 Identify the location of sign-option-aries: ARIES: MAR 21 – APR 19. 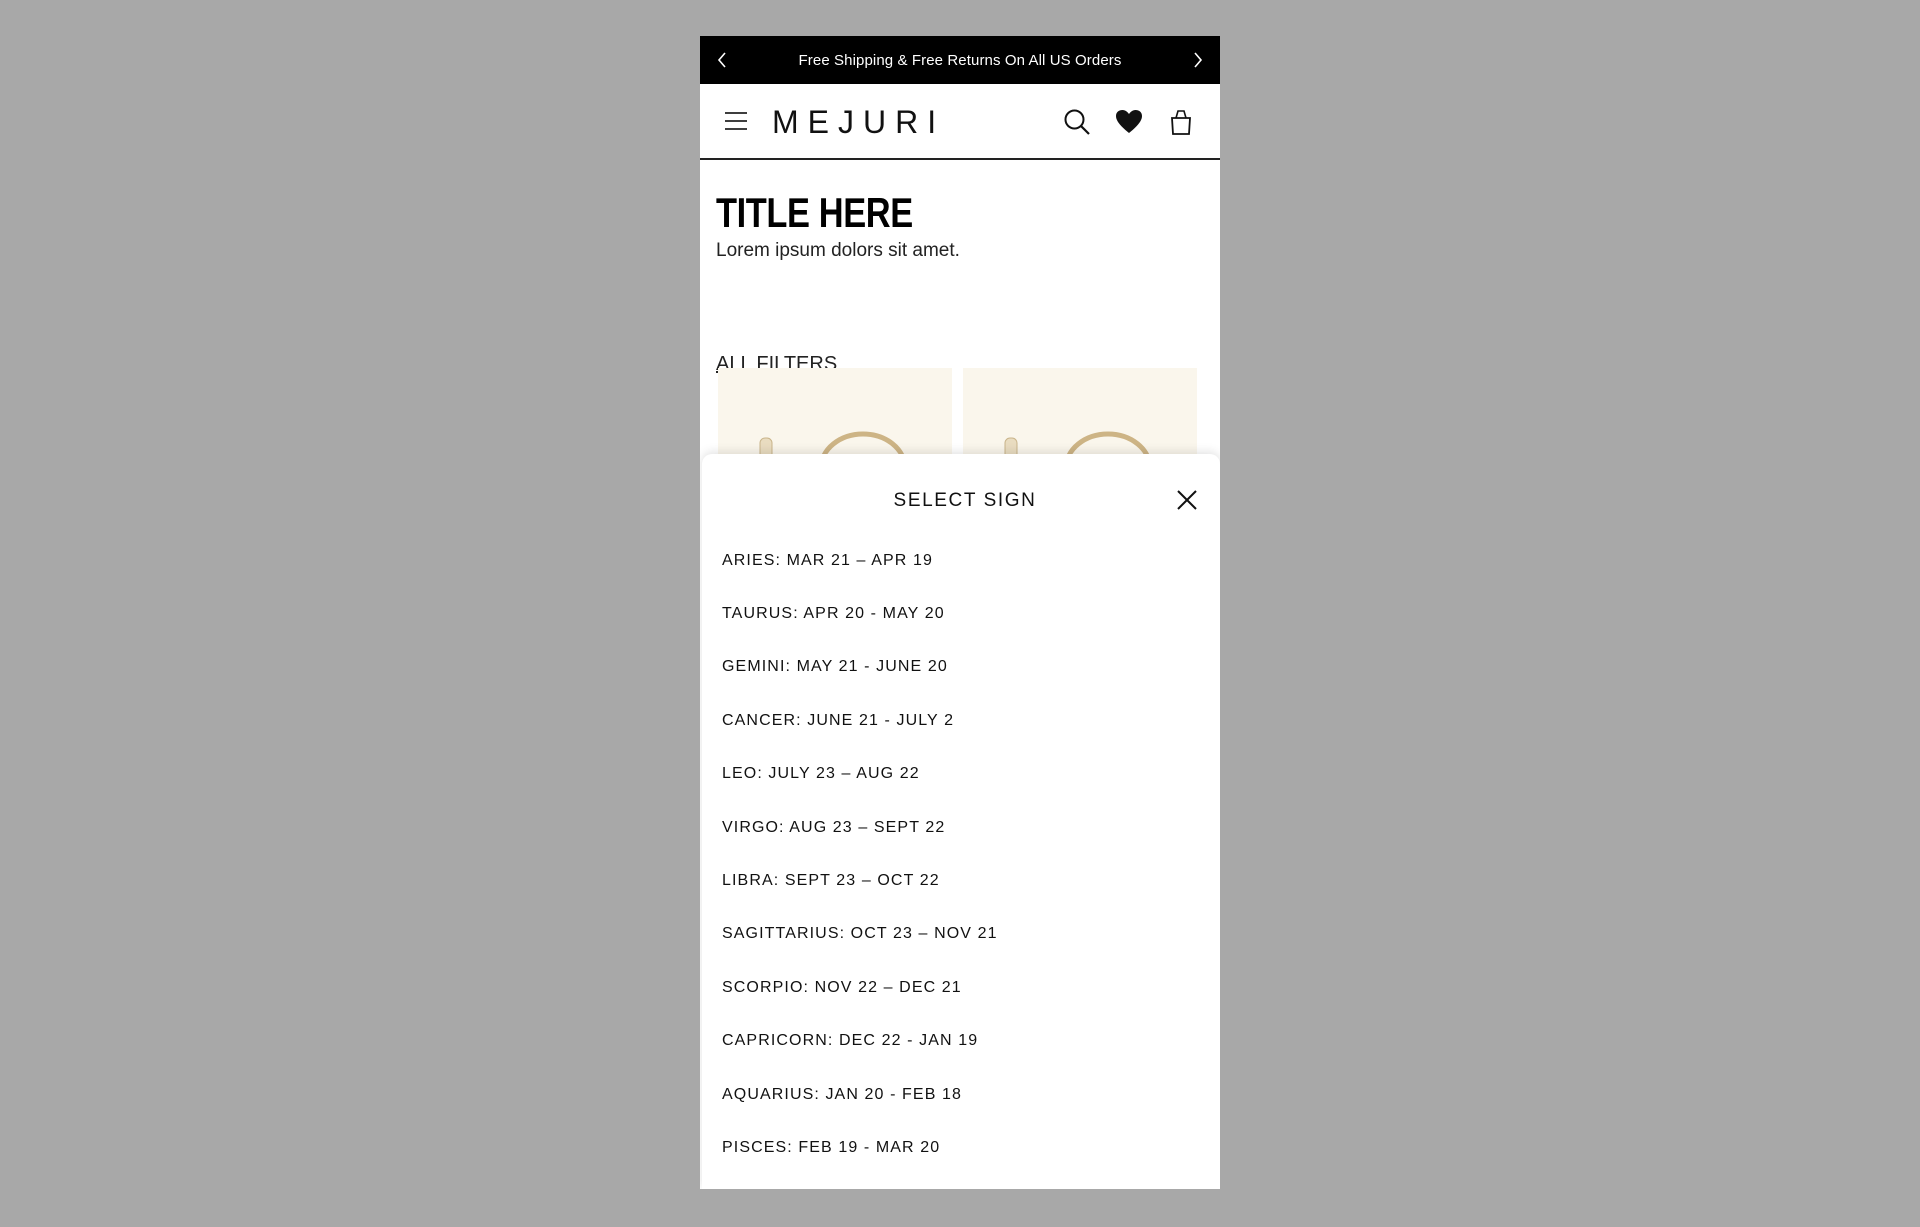
(860, 560).